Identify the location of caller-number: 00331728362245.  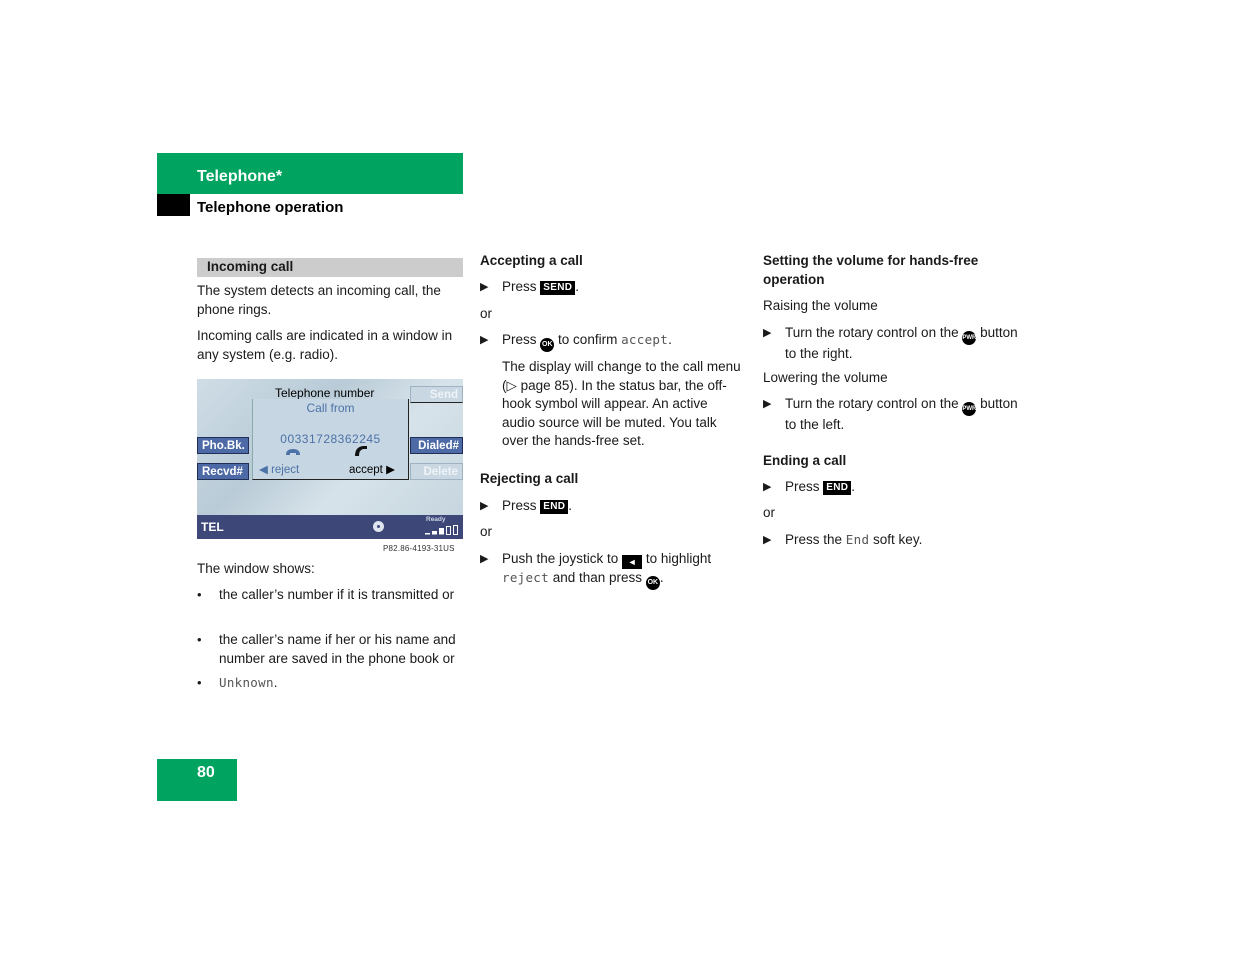
(330, 439).